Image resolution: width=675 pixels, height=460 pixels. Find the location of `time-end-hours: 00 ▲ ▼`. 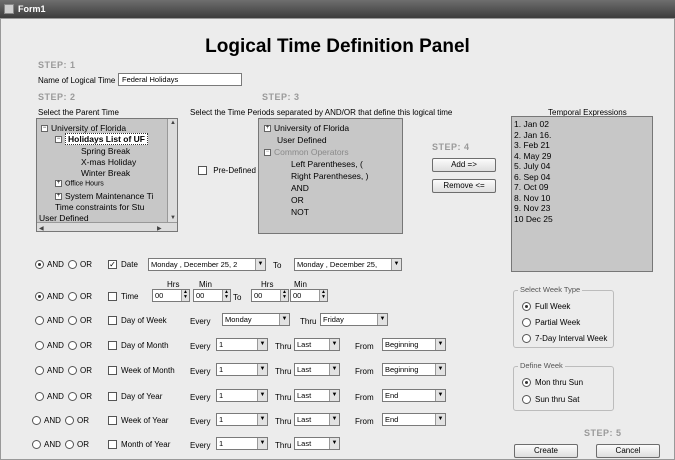

time-end-hours: 00 ▲ ▼ is located at coordinates (270, 295).